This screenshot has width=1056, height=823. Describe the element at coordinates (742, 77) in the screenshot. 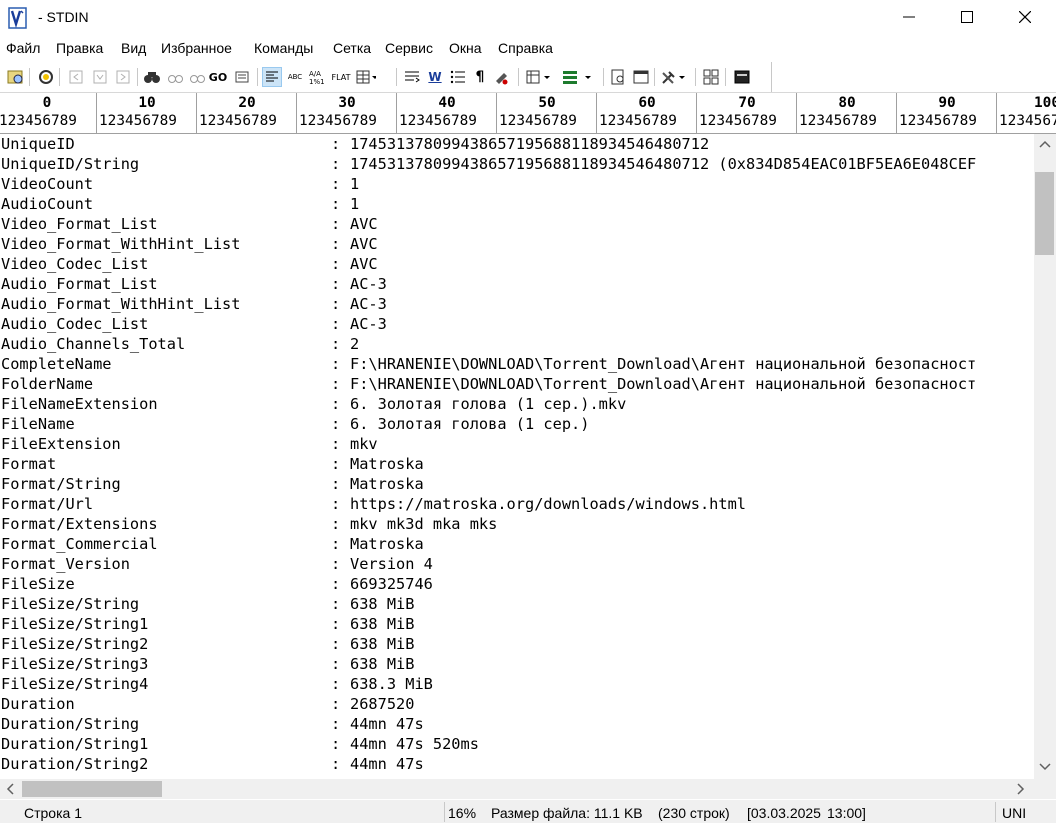

I see `console-icon` at that location.